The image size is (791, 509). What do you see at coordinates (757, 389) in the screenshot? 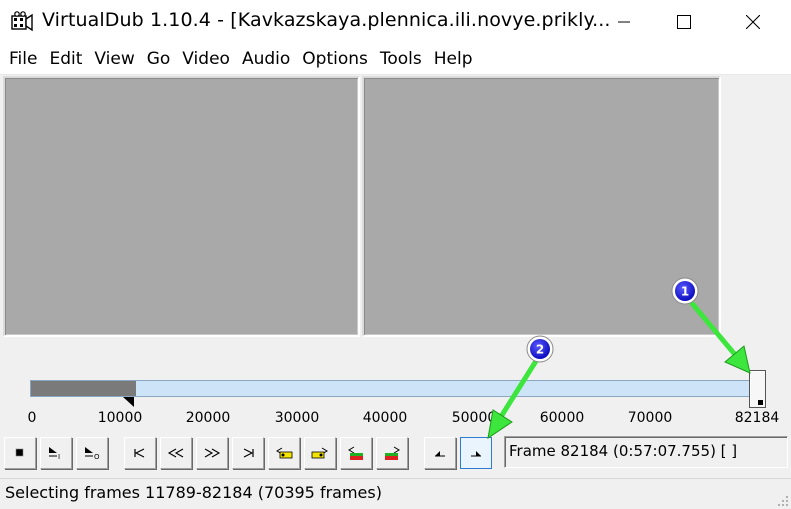
I see `timeline-position-thumb` at bounding box center [757, 389].